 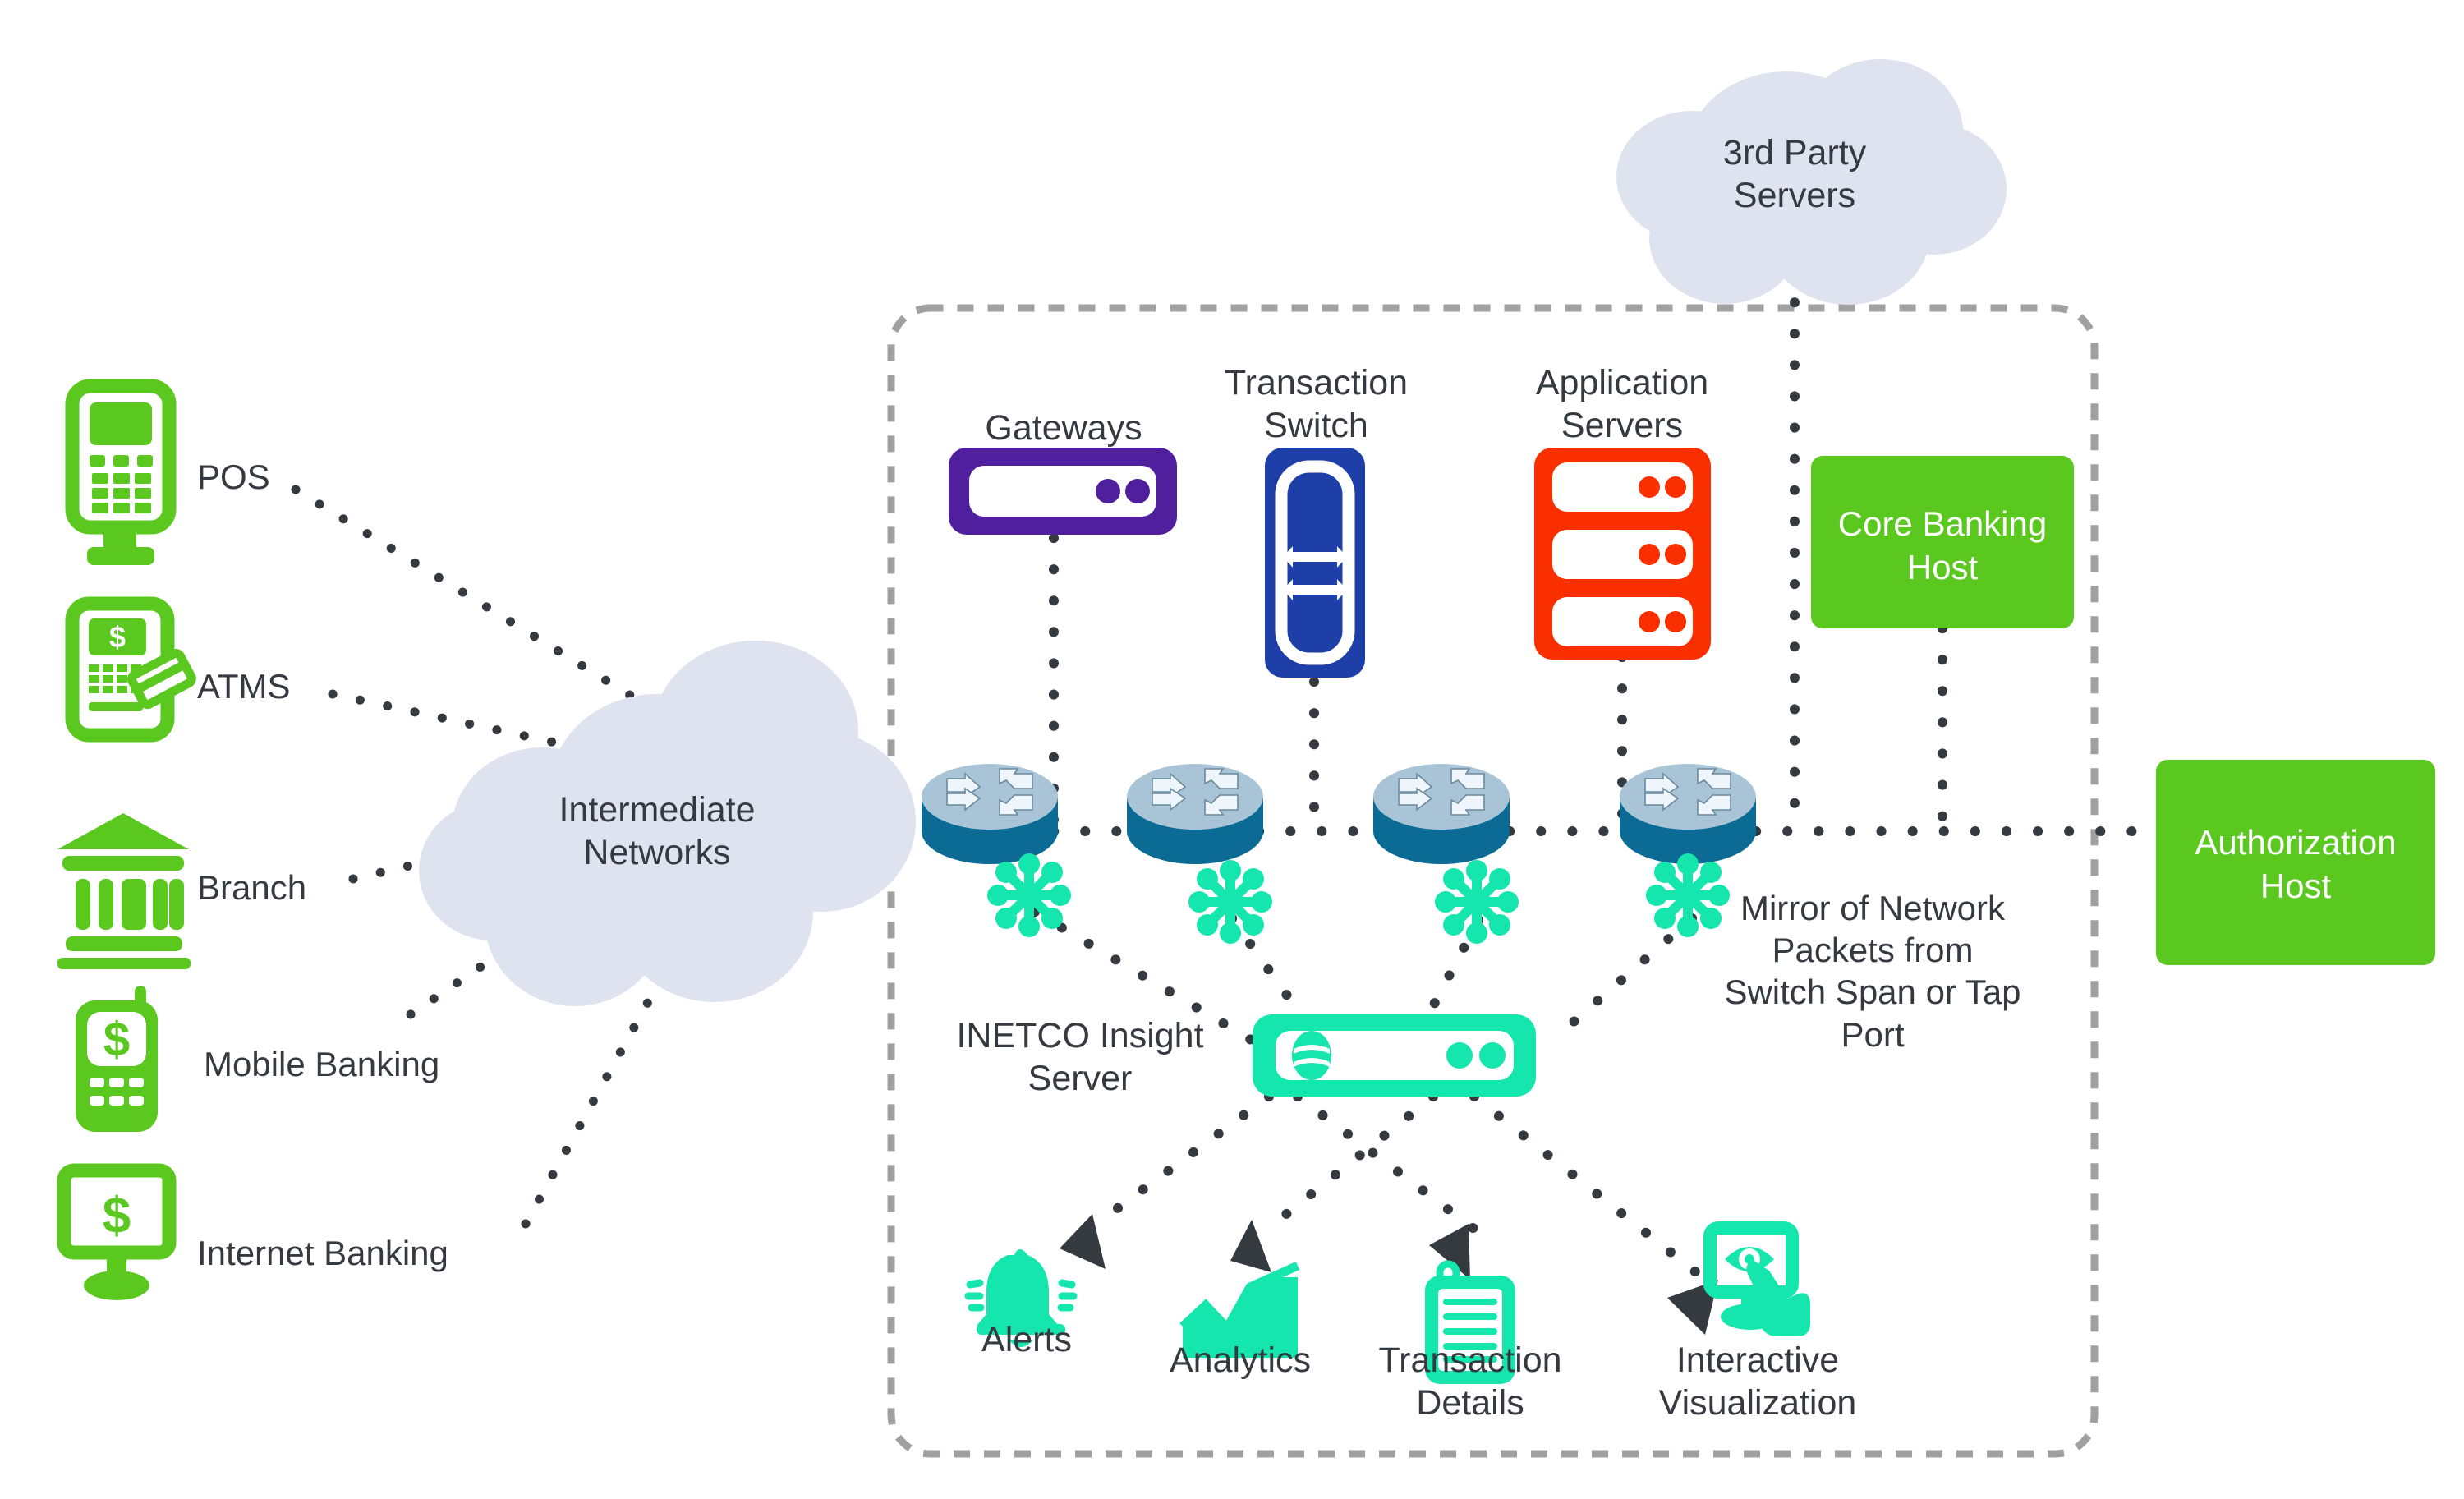 I want to click on insight-server-label-line1: INETCO Insight, so click(x=1080, y=1035).